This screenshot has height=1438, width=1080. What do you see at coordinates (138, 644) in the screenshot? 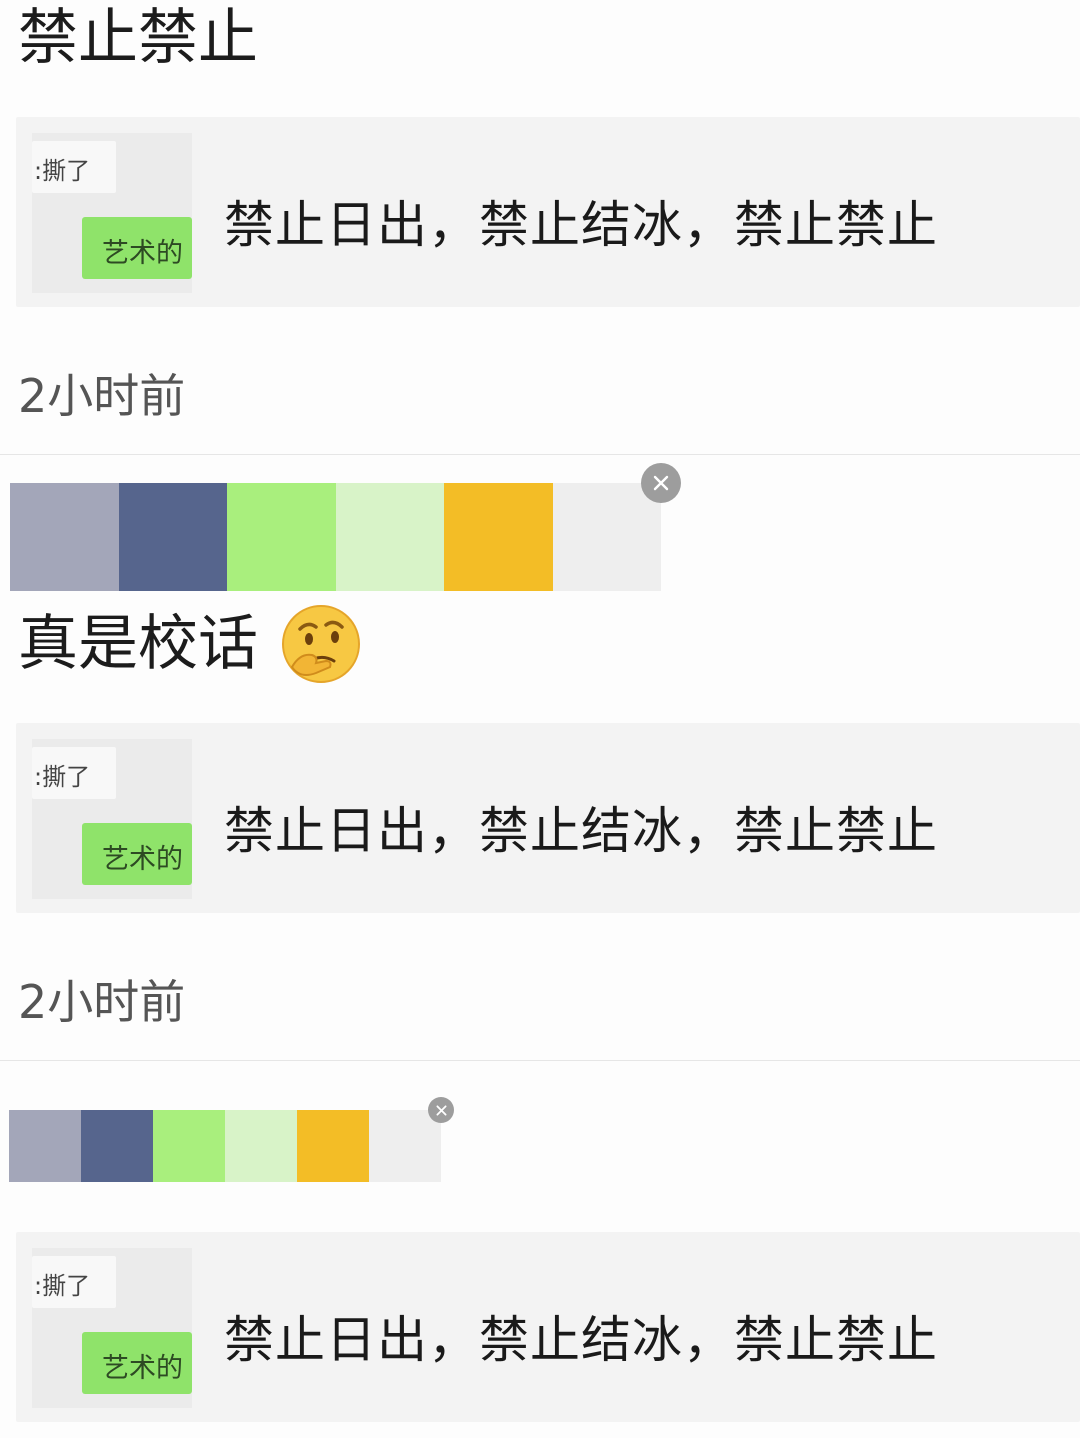
I see `post-title: 真是校话` at bounding box center [138, 644].